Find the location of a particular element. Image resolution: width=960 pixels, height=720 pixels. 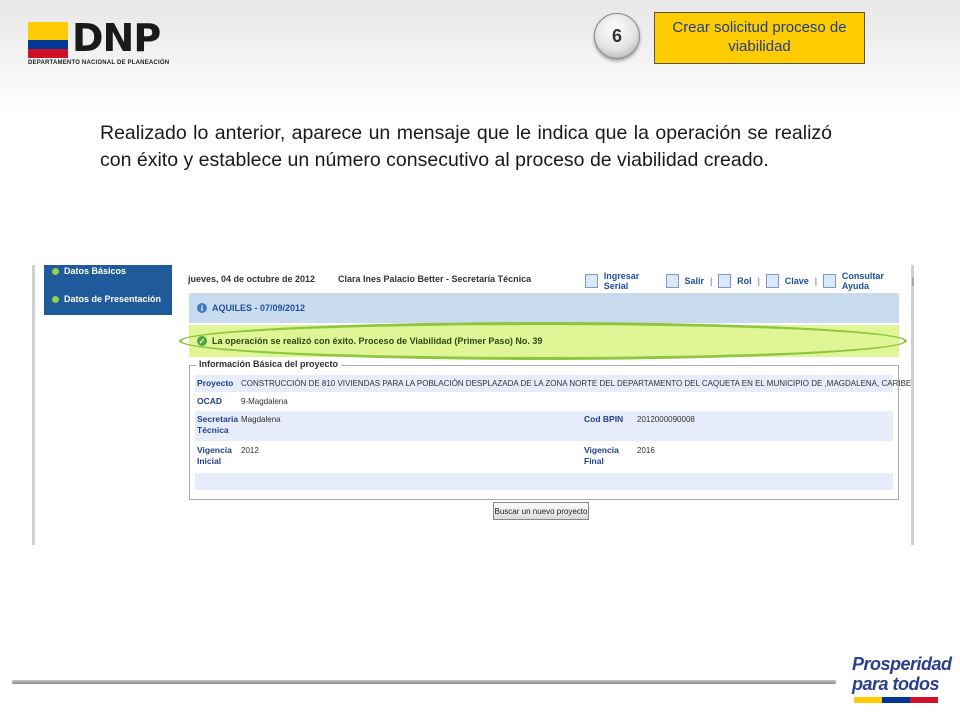

colombia-flag-icon is located at coordinates (48, 40).